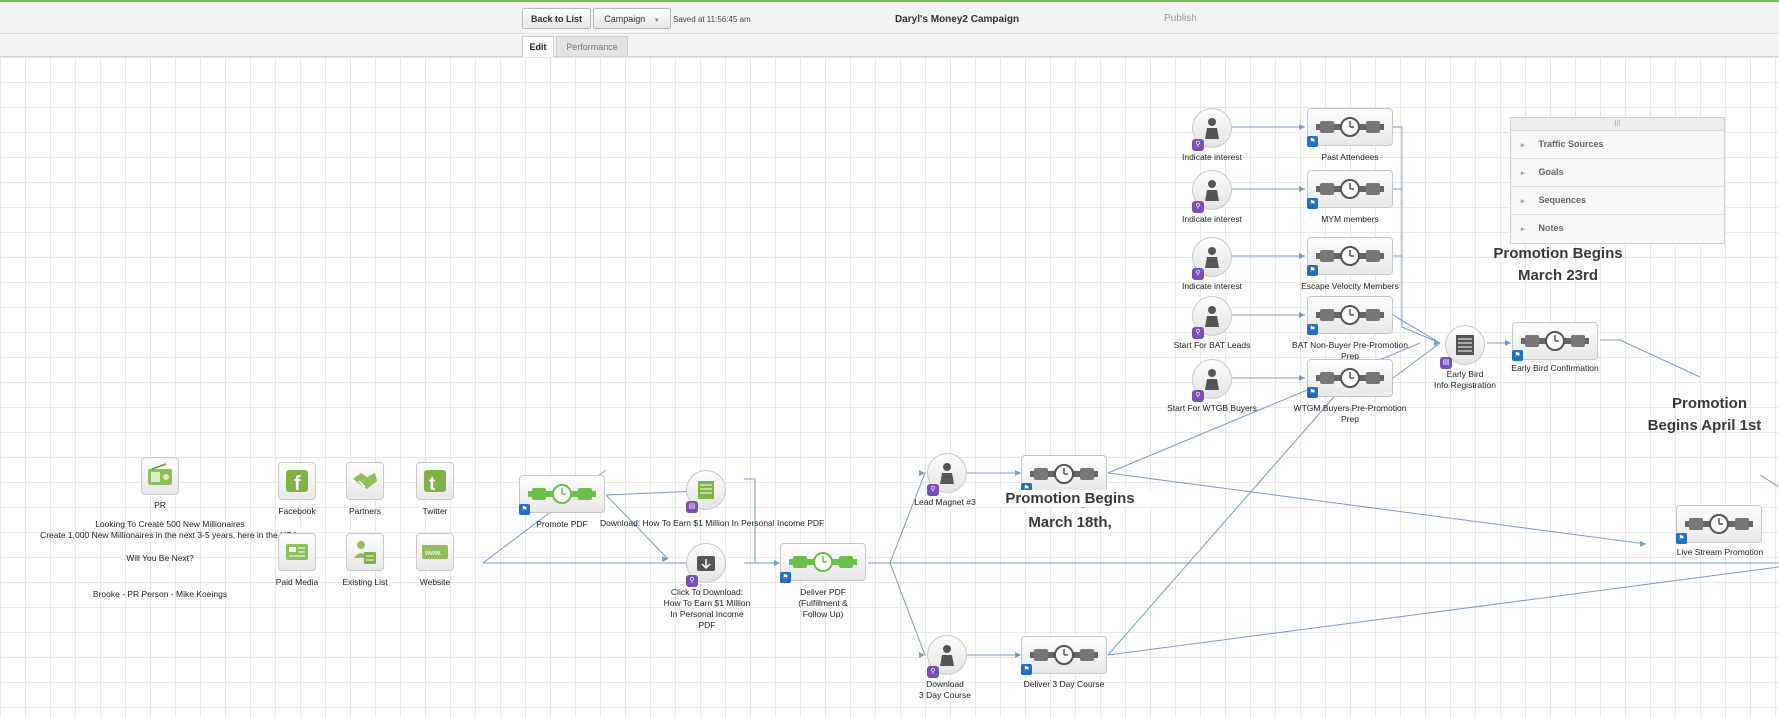  Describe the element at coordinates (1350, 419) in the screenshot. I see `wtgm-prep-label-2: Prep` at that location.